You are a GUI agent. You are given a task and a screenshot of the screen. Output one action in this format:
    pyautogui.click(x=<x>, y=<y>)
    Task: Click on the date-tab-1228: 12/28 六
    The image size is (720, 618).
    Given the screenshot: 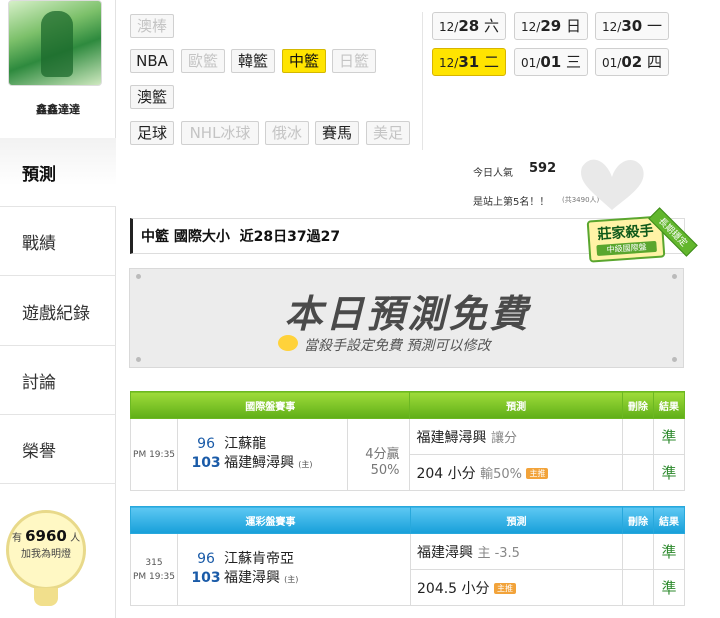 What is the action you would take?
    pyautogui.click(x=469, y=26)
    